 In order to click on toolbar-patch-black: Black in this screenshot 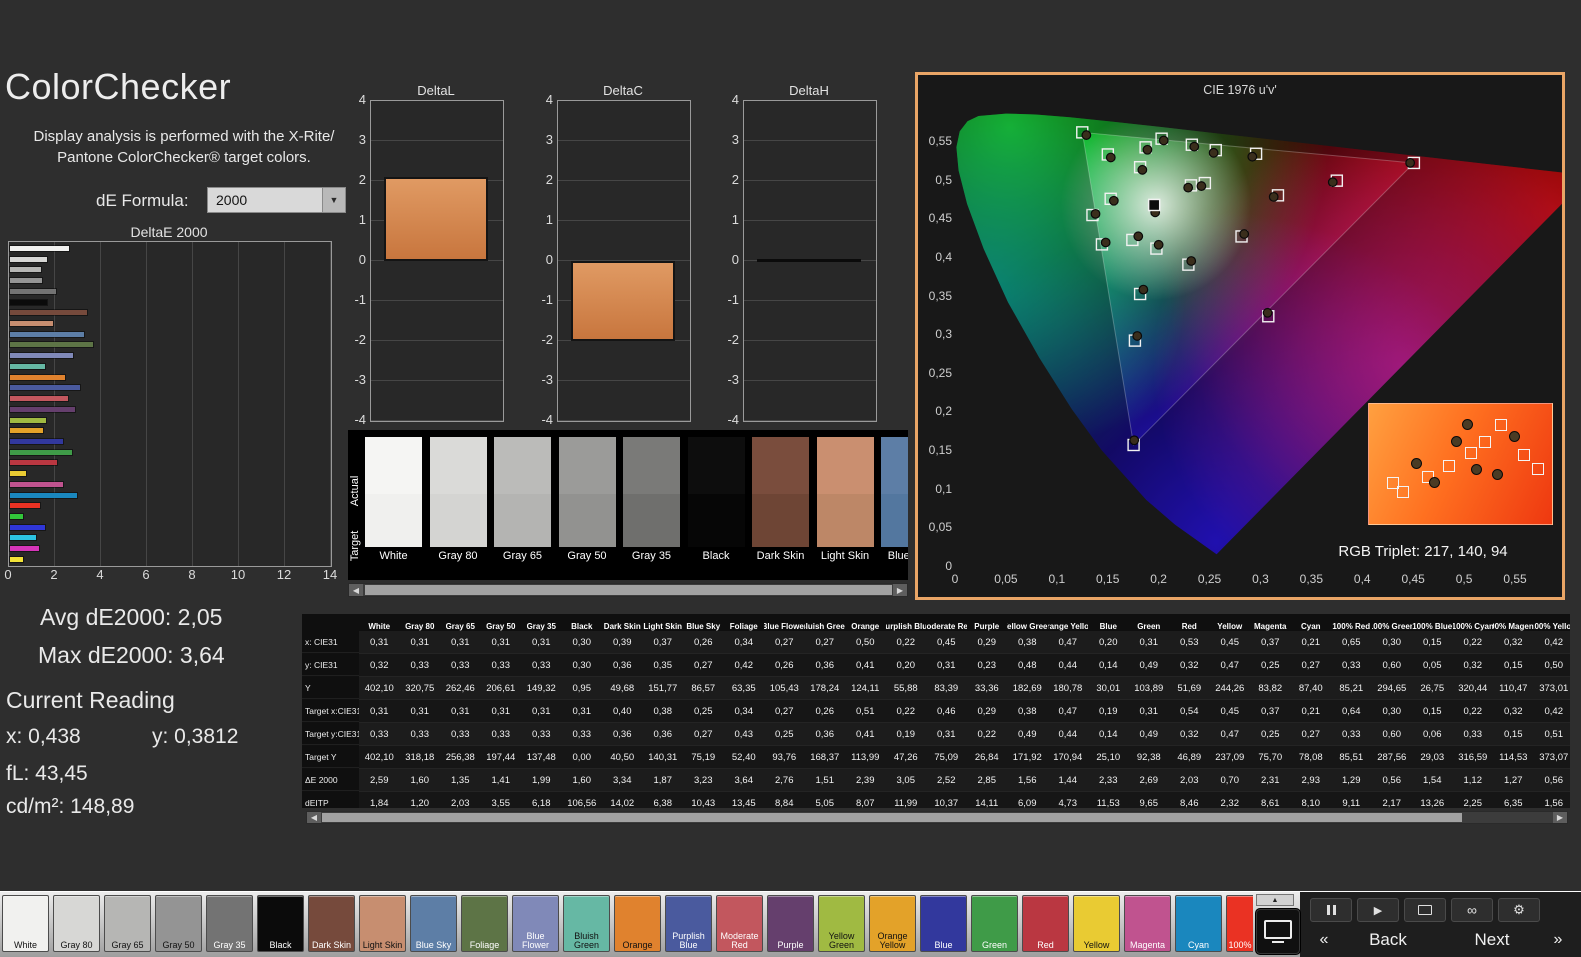, I will do `click(280, 923)`.